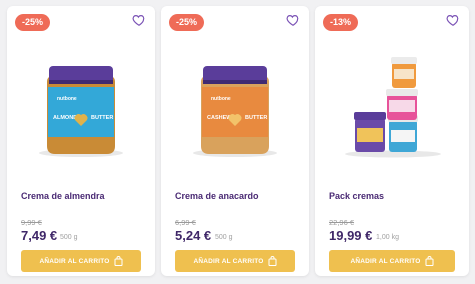 This screenshot has height=284, width=475. What do you see at coordinates (63, 196) in the screenshot?
I see `product-name: Crema de almendra` at bounding box center [63, 196].